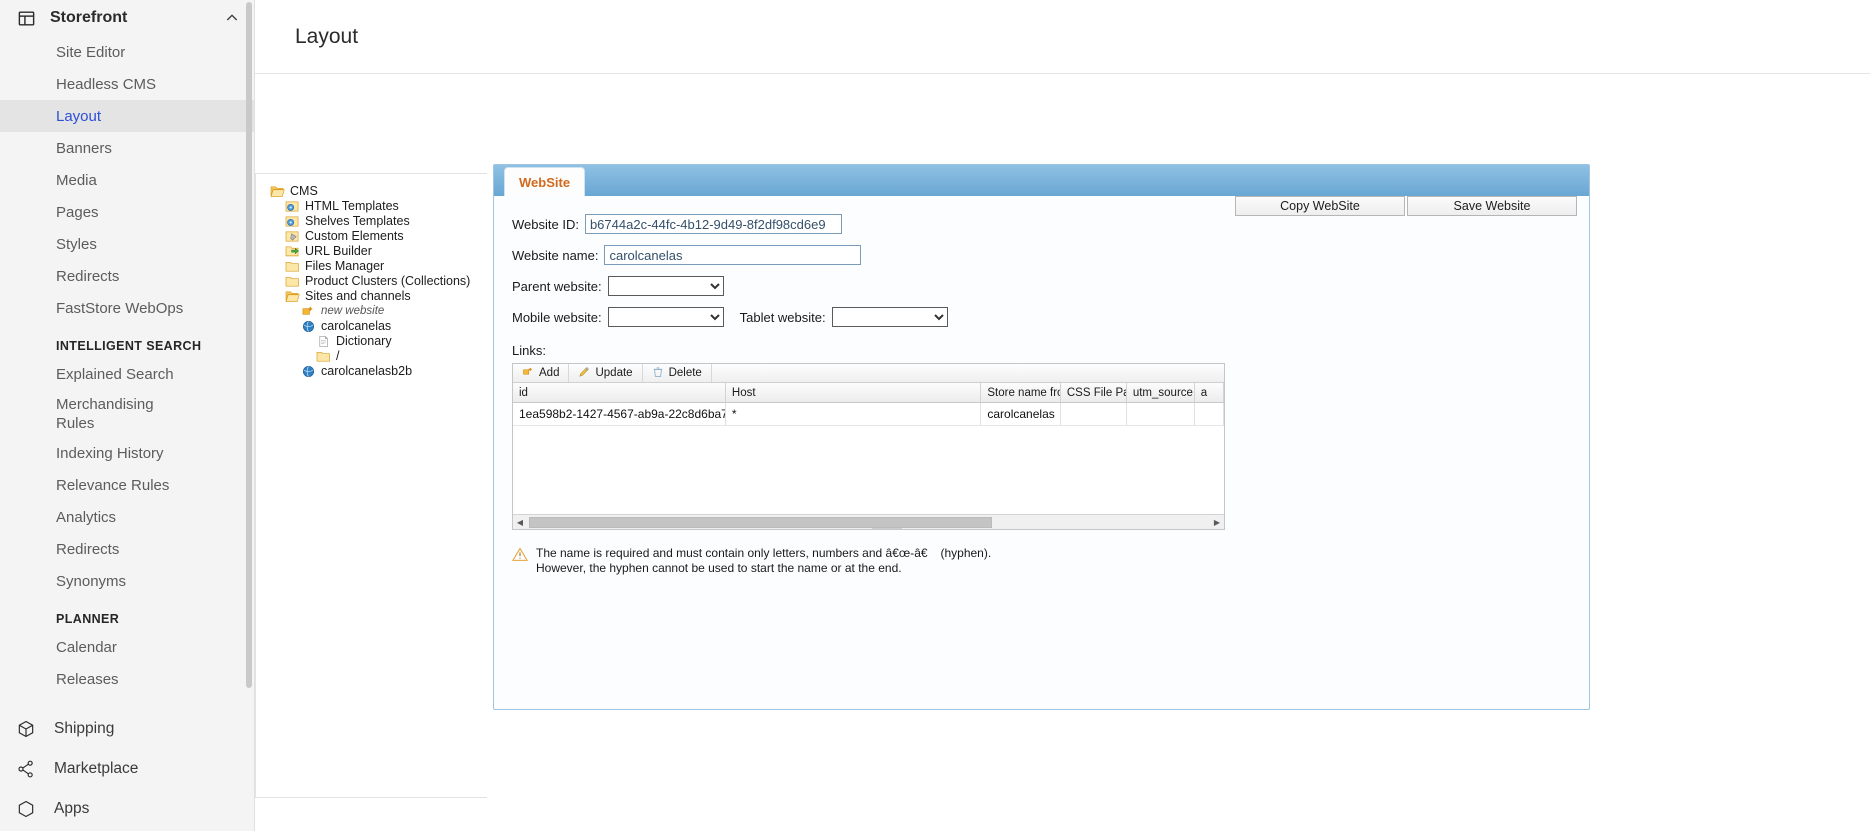  What do you see at coordinates (619, 392) in the screenshot?
I see `column-header-id: id` at bounding box center [619, 392].